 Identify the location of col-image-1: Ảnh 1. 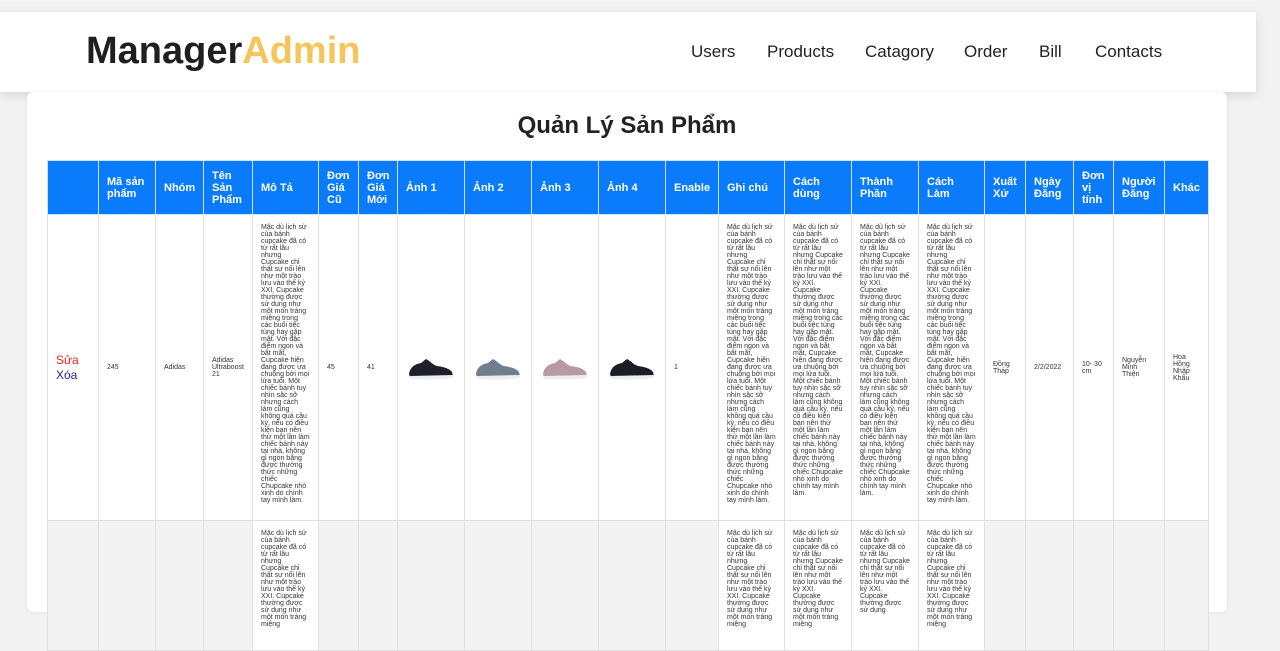
(431, 187).